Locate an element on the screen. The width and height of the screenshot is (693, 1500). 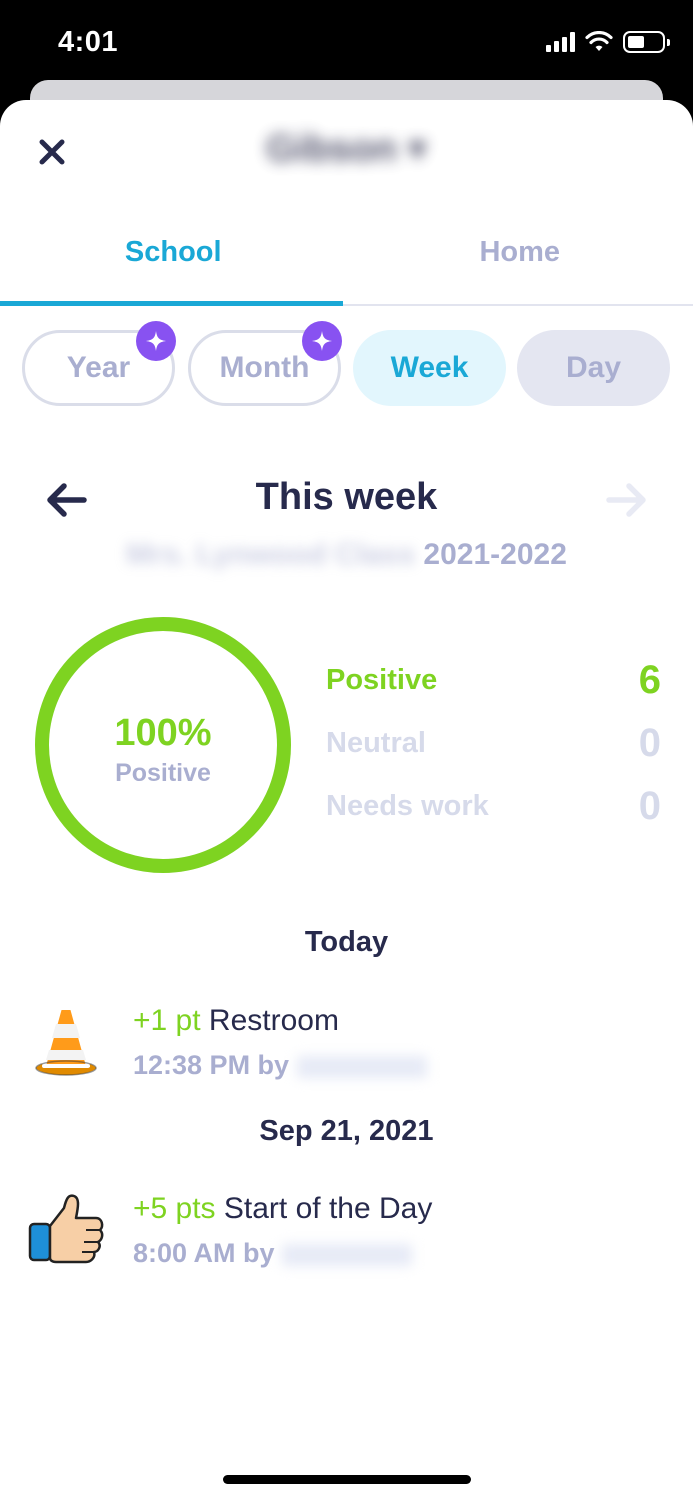
range-chip-label: Month is located at coordinates (264, 367).